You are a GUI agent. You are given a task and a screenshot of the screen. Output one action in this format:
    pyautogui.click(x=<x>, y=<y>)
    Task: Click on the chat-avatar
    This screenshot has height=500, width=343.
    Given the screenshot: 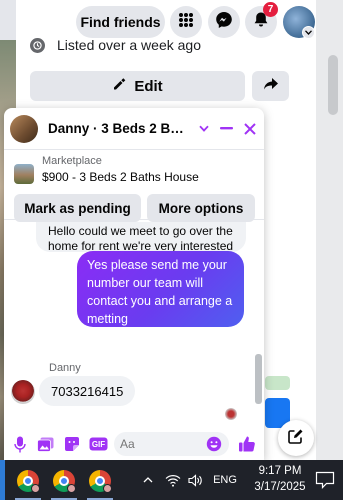 What is the action you would take?
    pyautogui.click(x=24, y=128)
    